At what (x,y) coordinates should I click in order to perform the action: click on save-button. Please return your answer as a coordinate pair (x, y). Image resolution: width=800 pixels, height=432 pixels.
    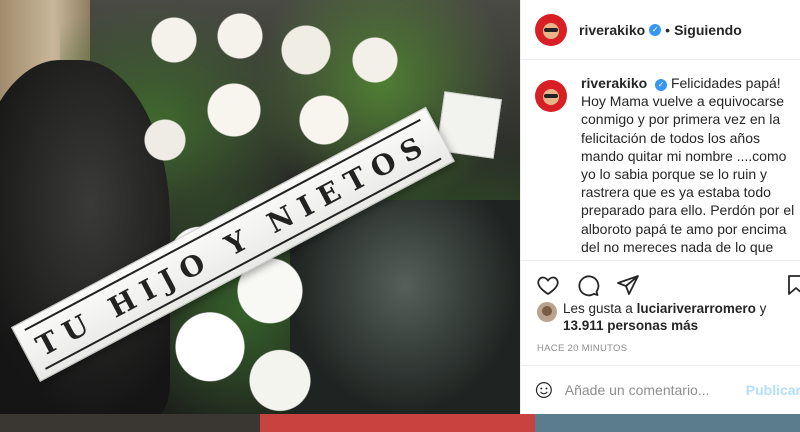
    Looking at the image, I should click on (791, 285).